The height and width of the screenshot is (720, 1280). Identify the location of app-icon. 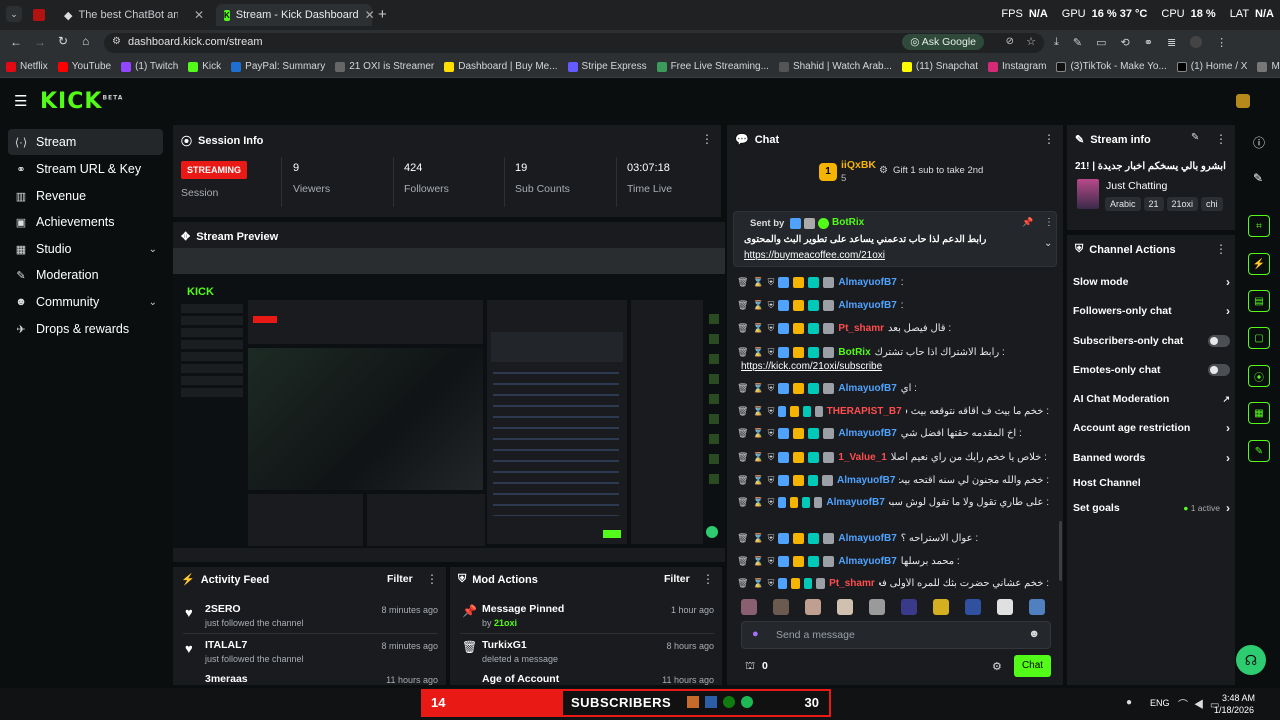
(711, 702).